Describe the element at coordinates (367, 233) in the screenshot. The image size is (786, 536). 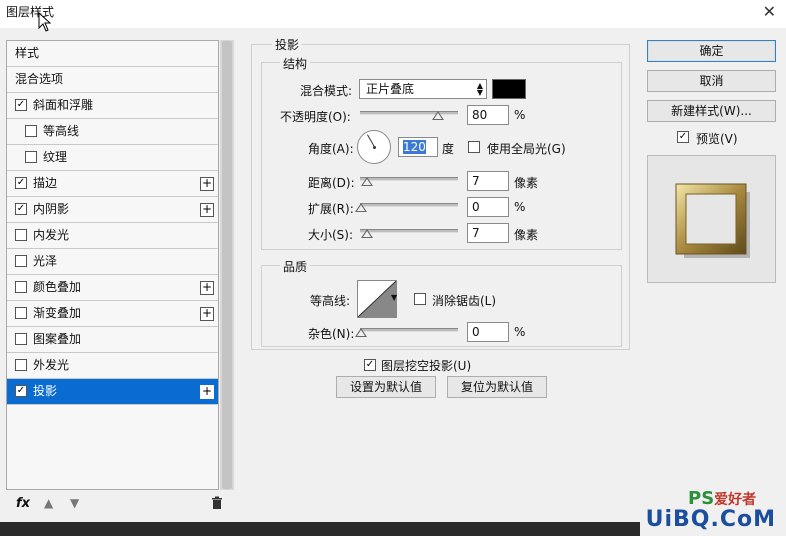
I see `size-slider-thumb` at that location.